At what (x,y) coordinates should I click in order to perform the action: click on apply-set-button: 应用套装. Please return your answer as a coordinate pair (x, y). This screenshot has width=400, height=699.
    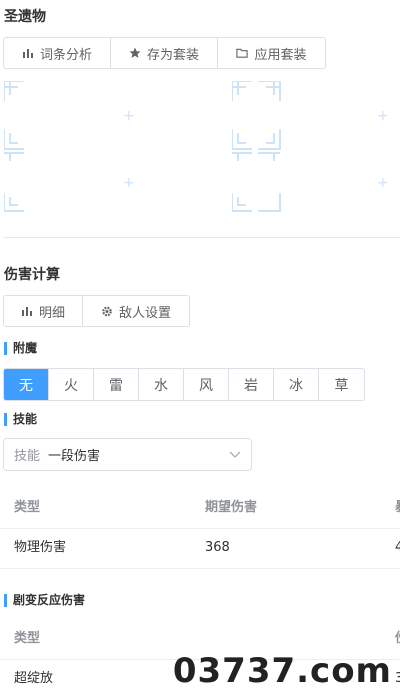
    Looking at the image, I should click on (271, 53).